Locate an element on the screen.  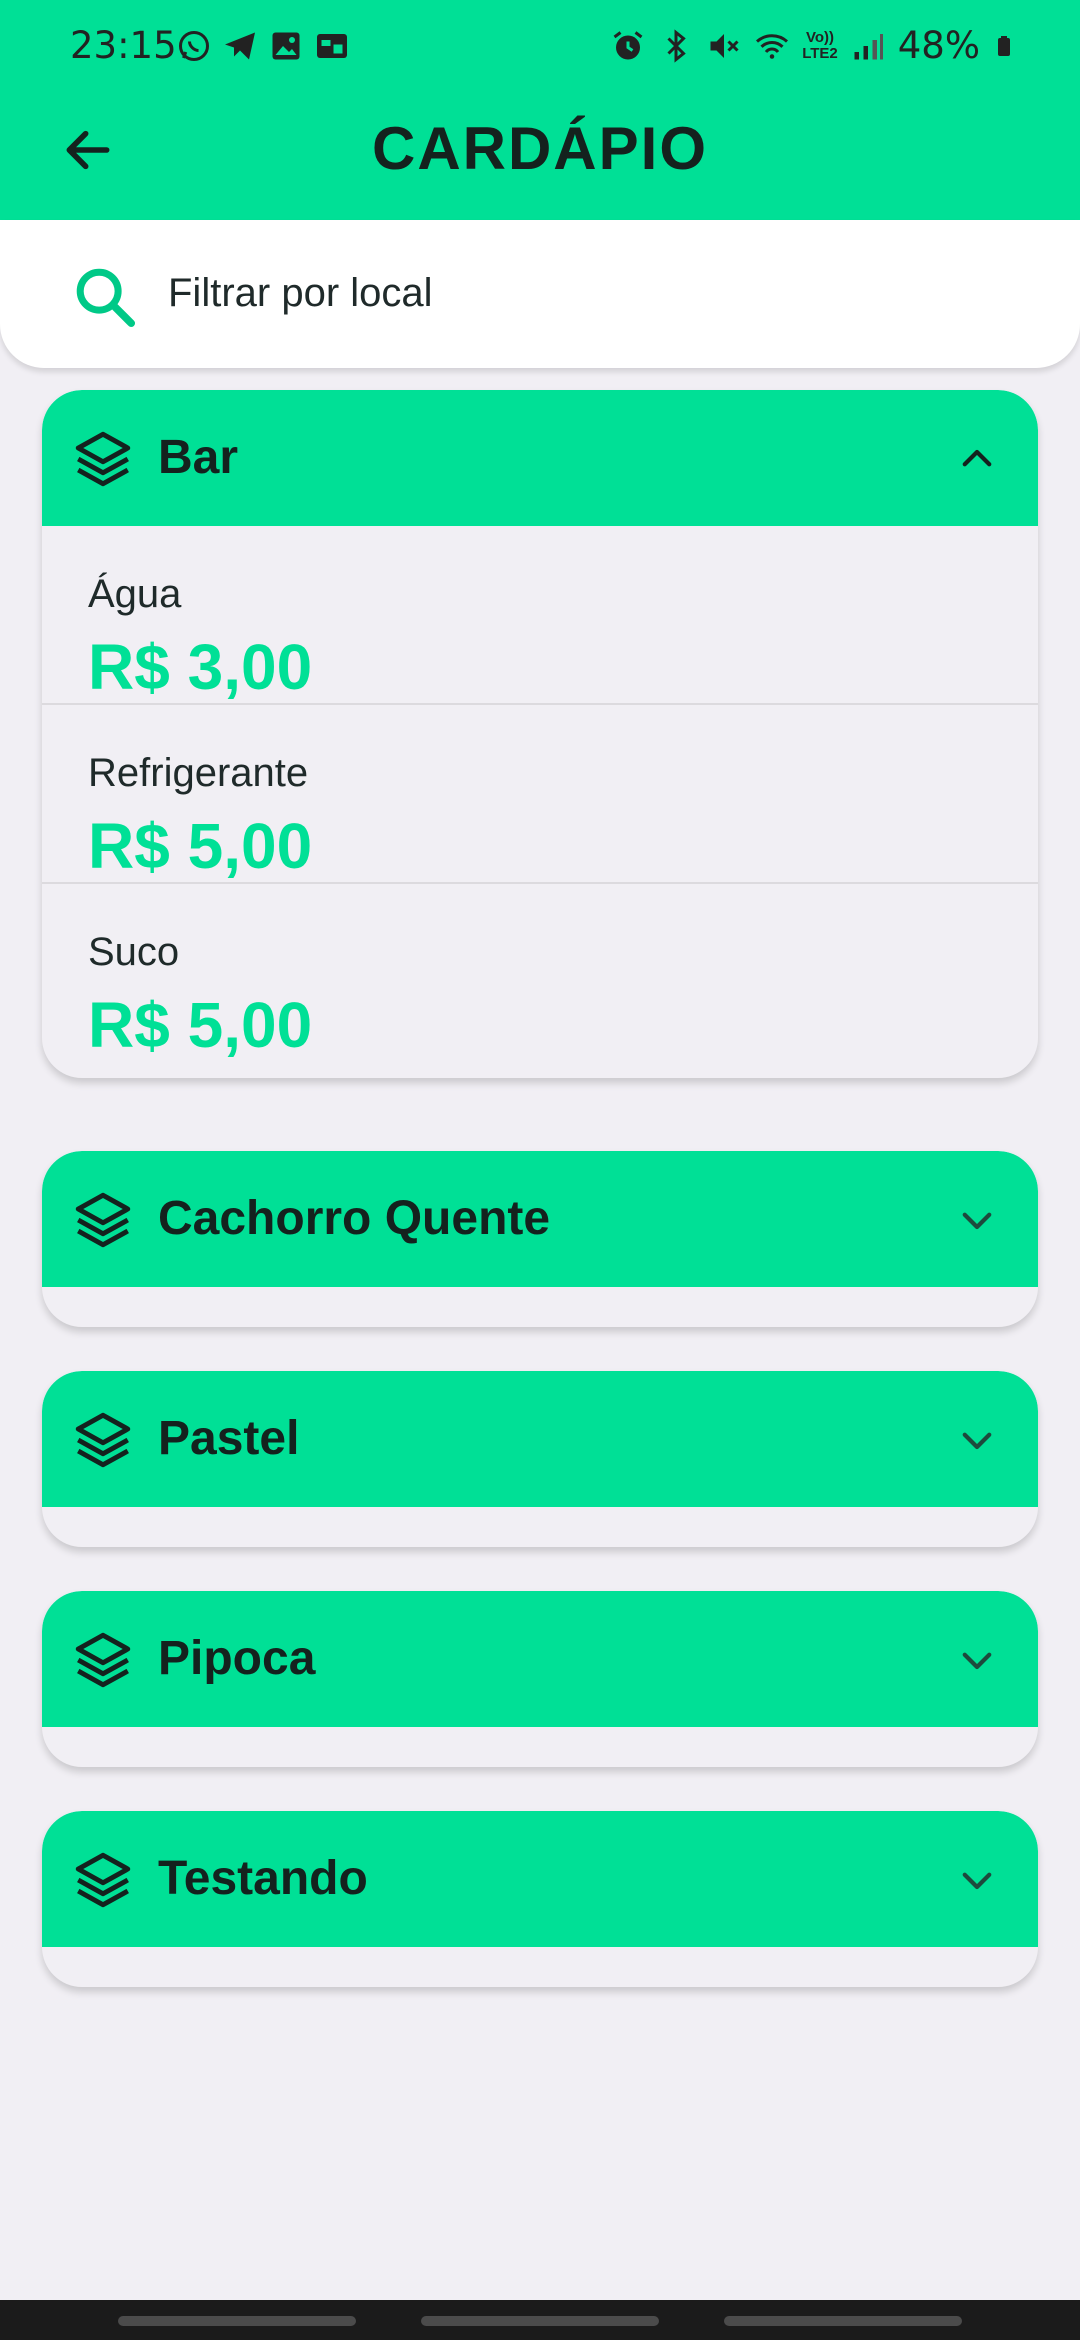
menu-item-name: Água is located at coordinates (135, 594).